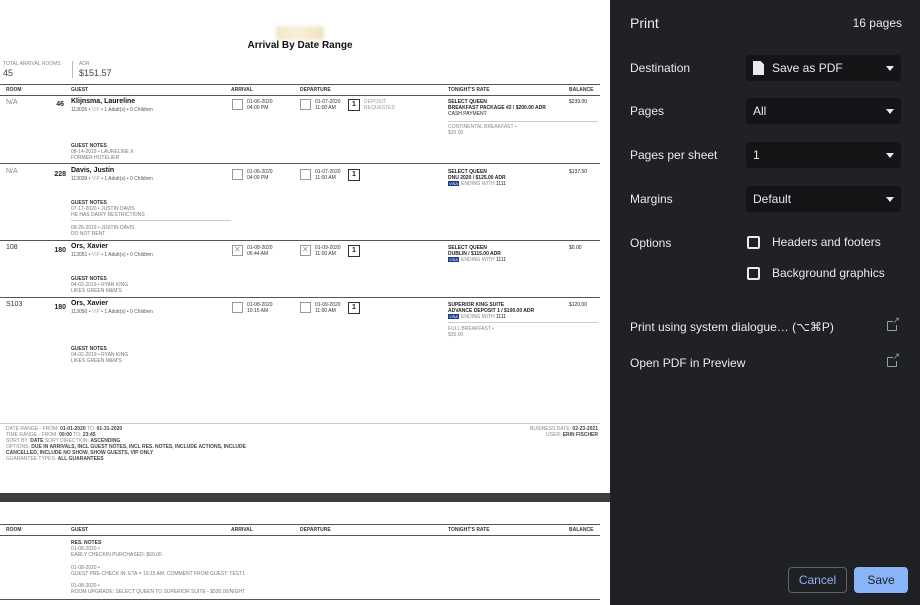 The height and width of the screenshot is (605, 920). Describe the element at coordinates (674, 155) in the screenshot. I see `pages-per-sheet-label: Pages per sheet` at that location.